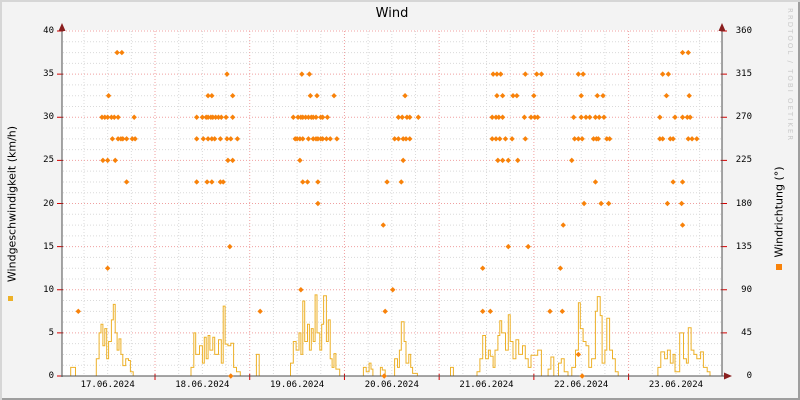 The height and width of the screenshot is (400, 800). Describe the element at coordinates (581, 385) in the screenshot. I see `date-label: 22.06.2024` at that location.